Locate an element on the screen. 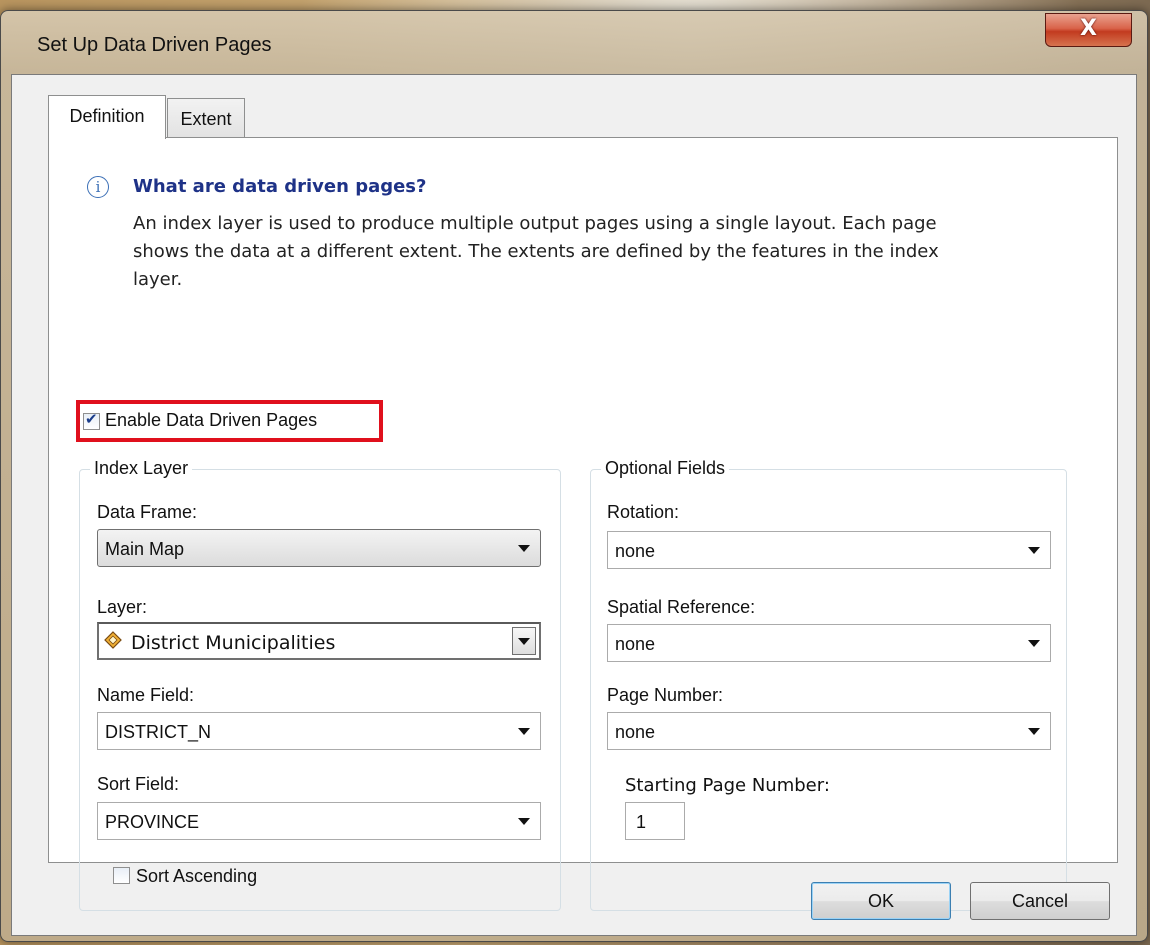 This screenshot has width=1150, height=945. spatial-reference-value: none is located at coordinates (635, 644).